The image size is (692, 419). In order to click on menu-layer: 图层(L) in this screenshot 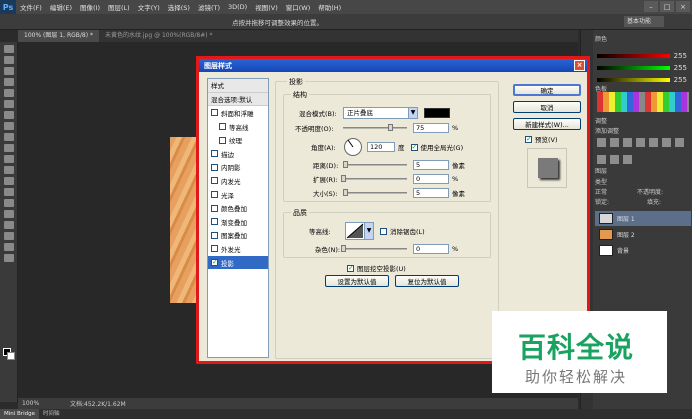, I will do `click(119, 7)`.